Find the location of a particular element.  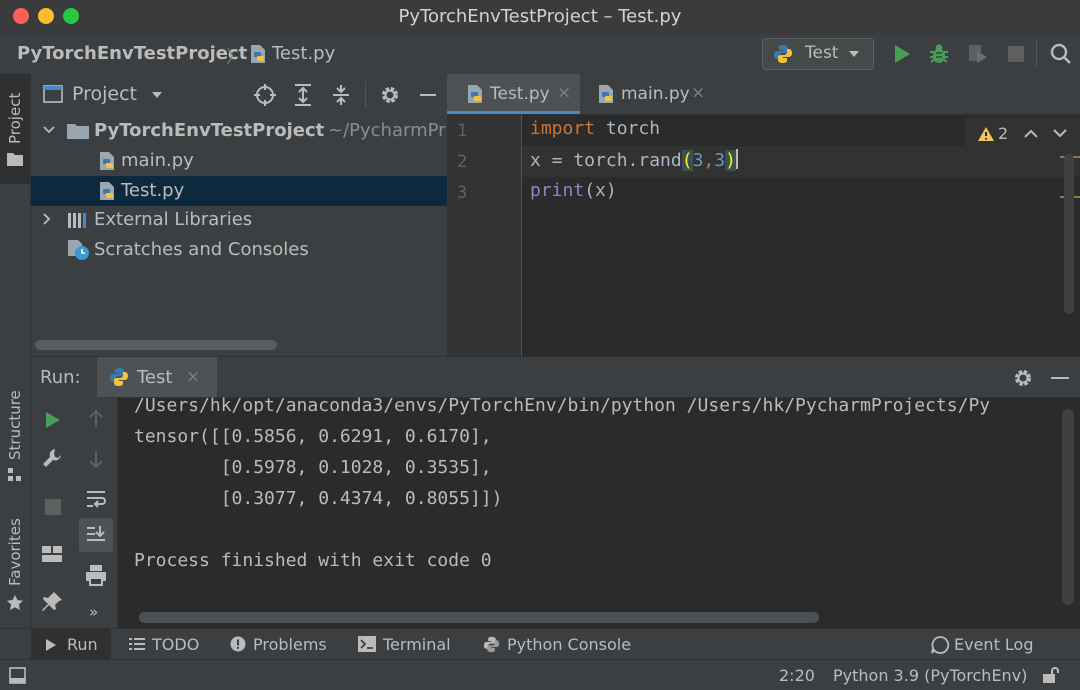

code-line-2: x = torch.rand(3,3) is located at coordinates (634, 160).